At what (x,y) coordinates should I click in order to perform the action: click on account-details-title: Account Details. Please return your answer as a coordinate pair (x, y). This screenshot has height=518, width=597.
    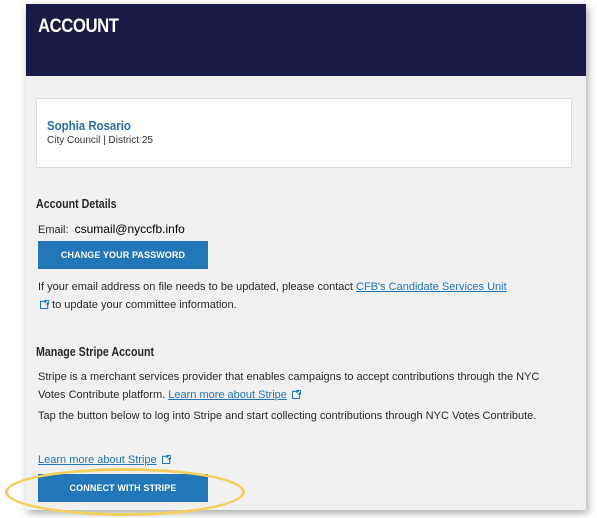
    Looking at the image, I should click on (76, 203).